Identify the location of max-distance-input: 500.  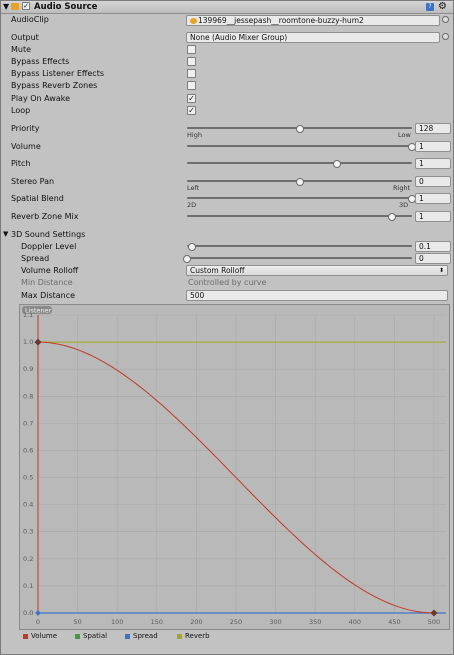
(317, 295).